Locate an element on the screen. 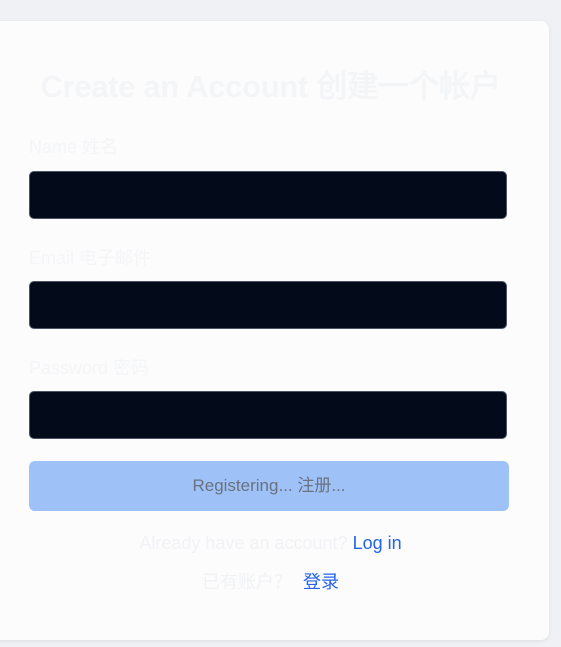 The width and height of the screenshot is (561, 647). login-prompt-en: Already have an account? Log in is located at coordinates (274, 543).